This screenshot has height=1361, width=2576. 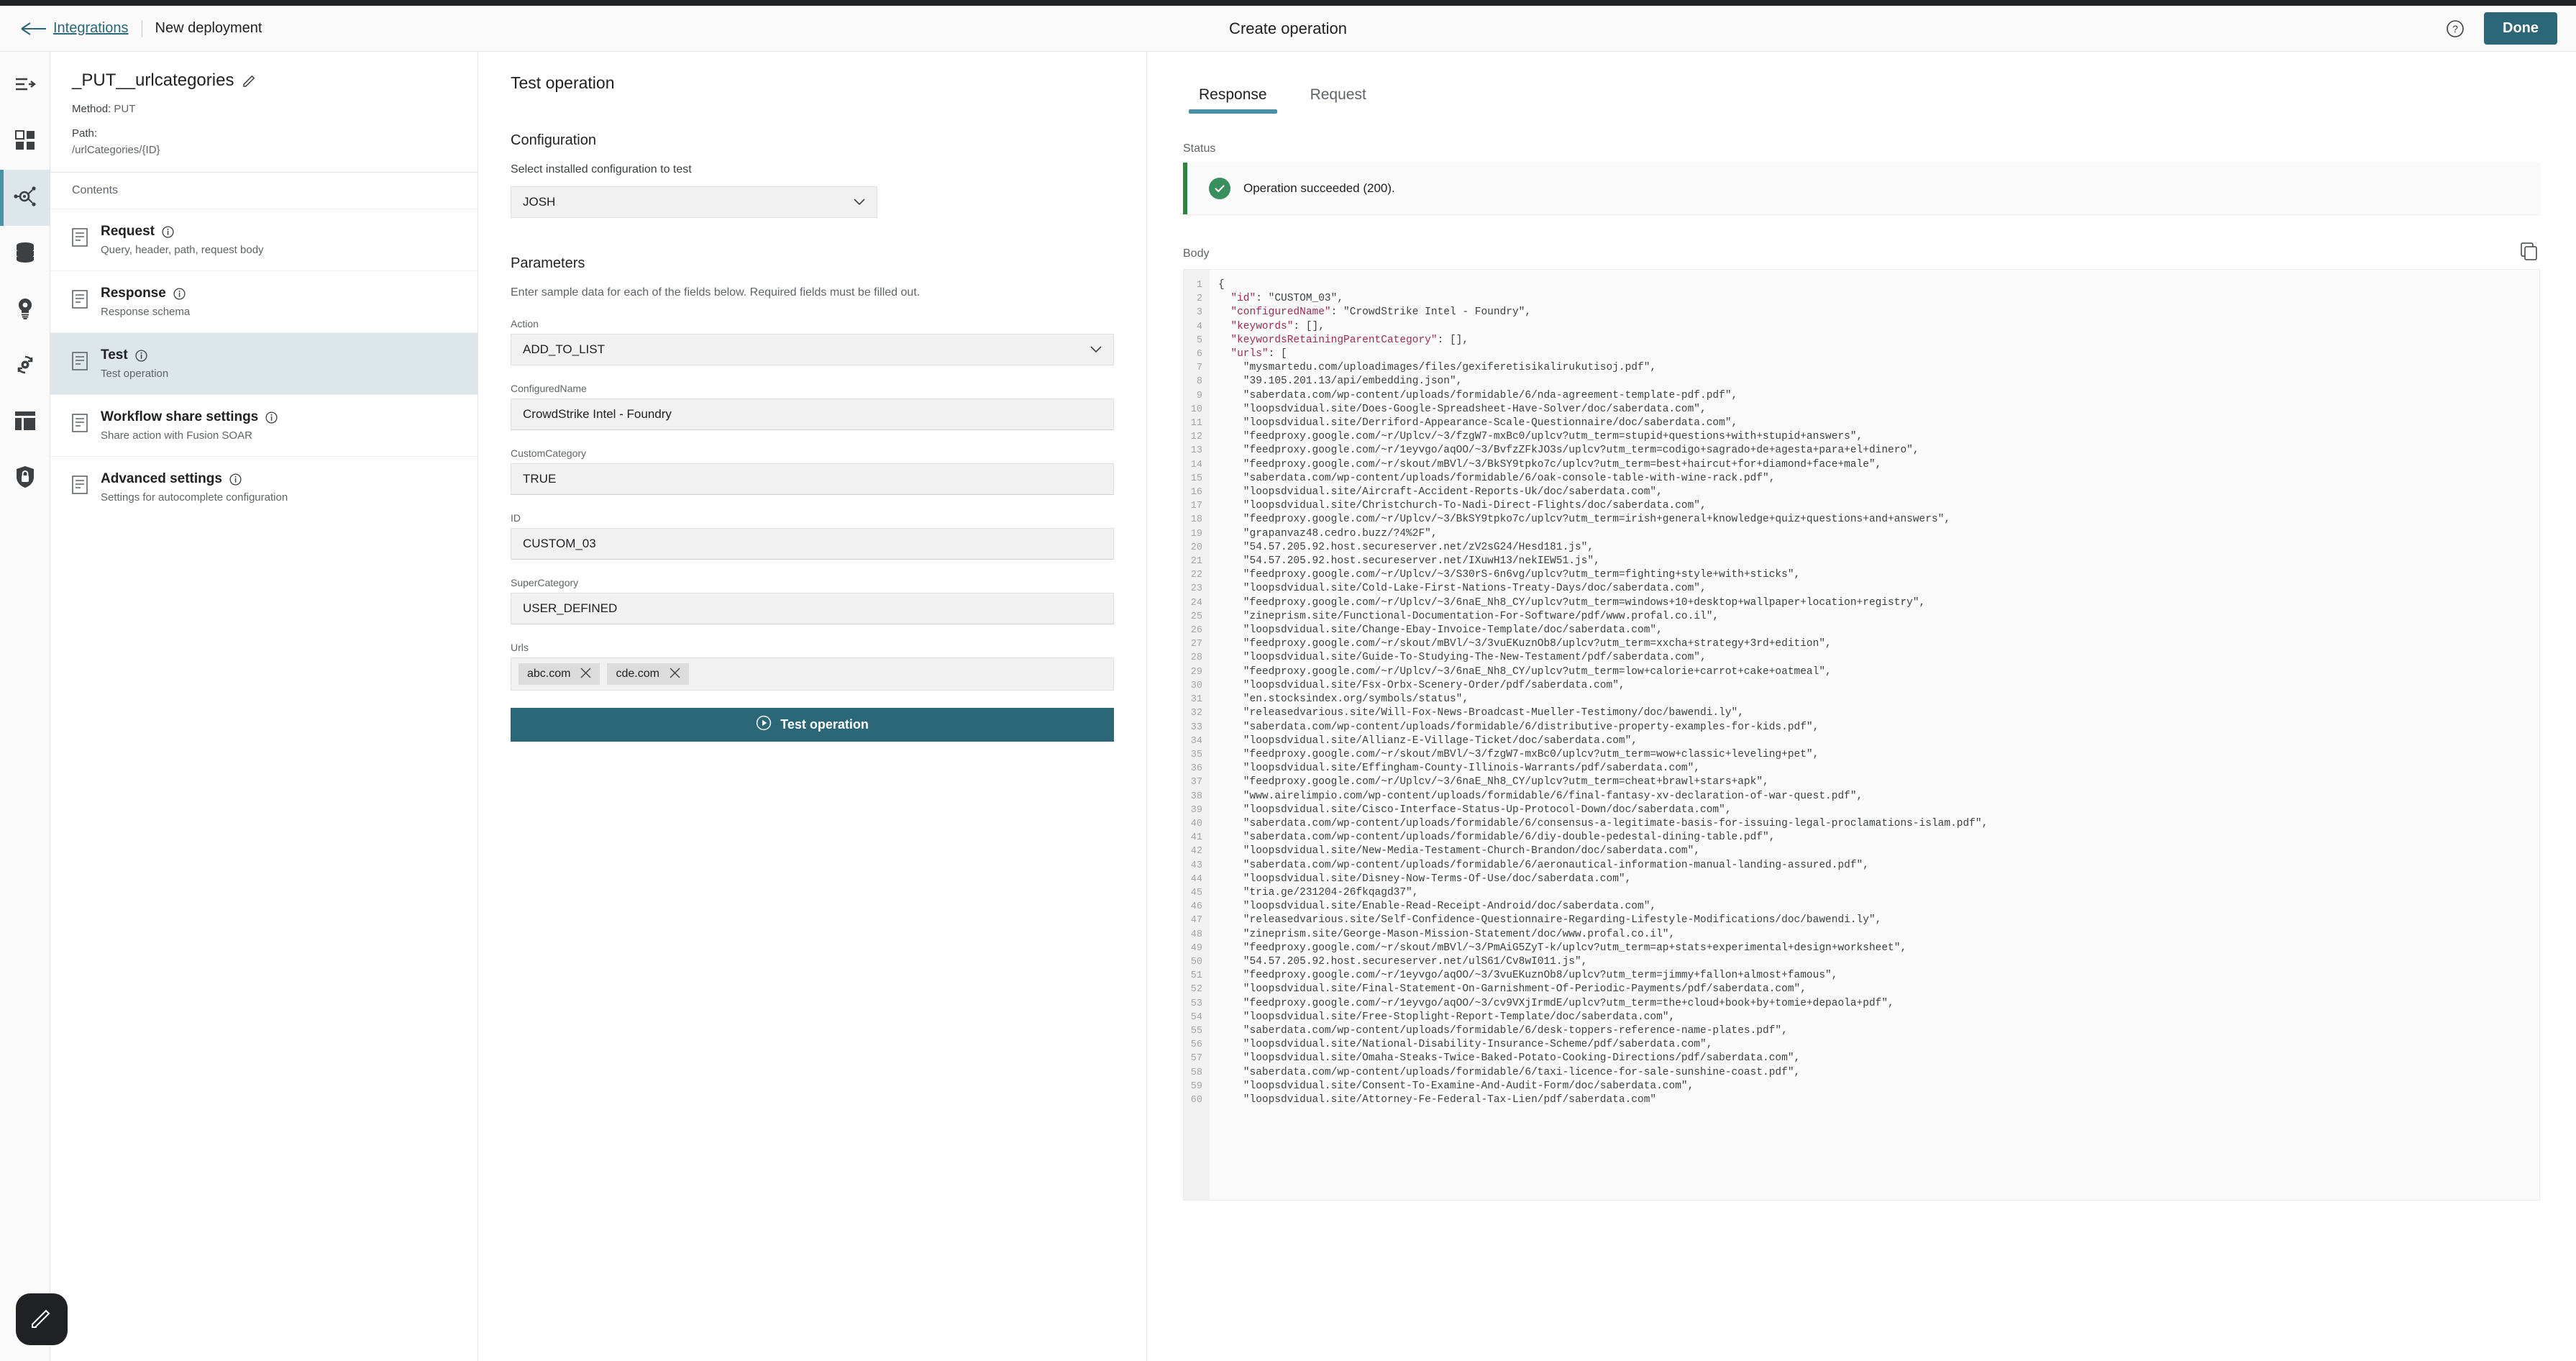 I want to click on breadcrumb-integrations-link: Integrations, so click(x=91, y=28).